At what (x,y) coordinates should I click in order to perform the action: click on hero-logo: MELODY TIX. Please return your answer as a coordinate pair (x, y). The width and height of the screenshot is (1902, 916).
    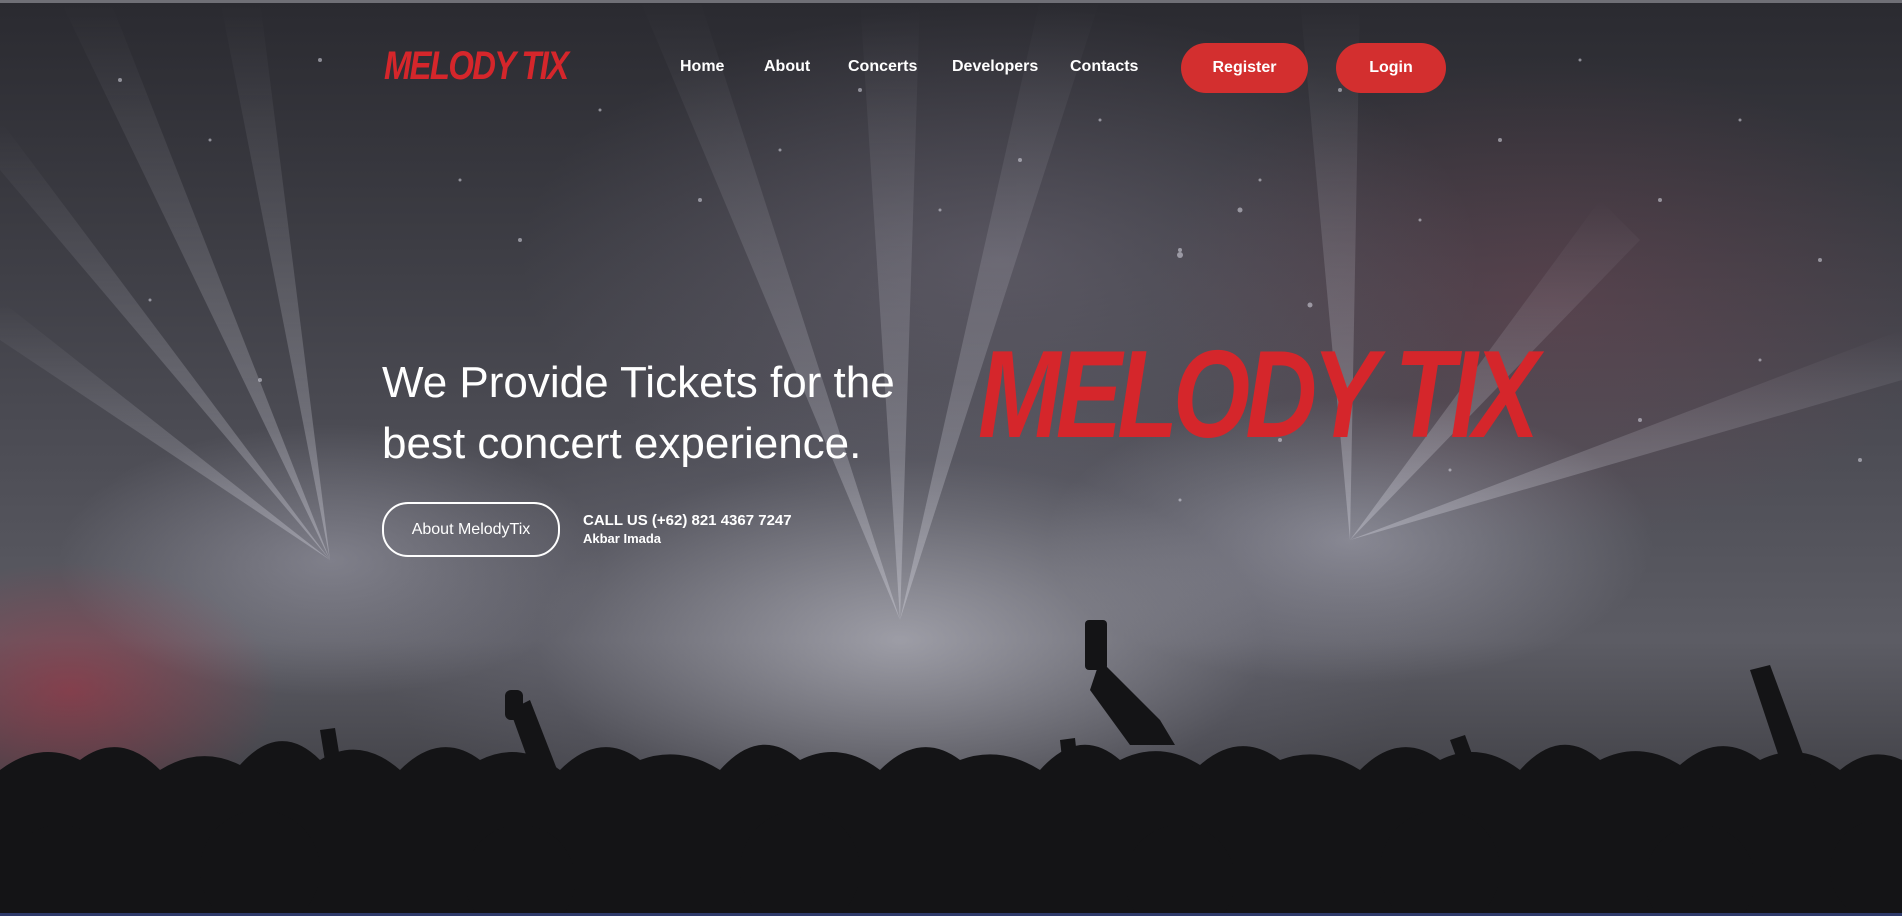
    Looking at the image, I should click on (1258, 395).